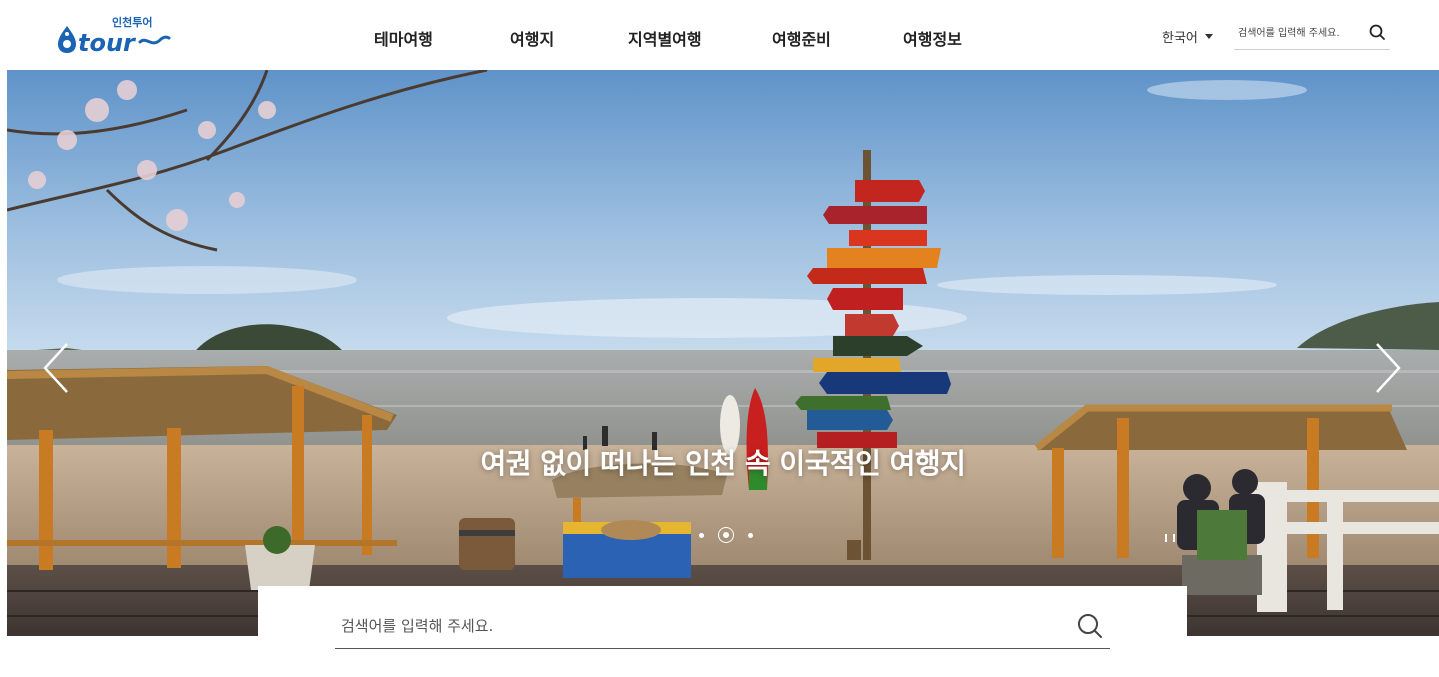  Describe the element at coordinates (1169, 538) in the screenshot. I see `carousel-pause-button` at that location.